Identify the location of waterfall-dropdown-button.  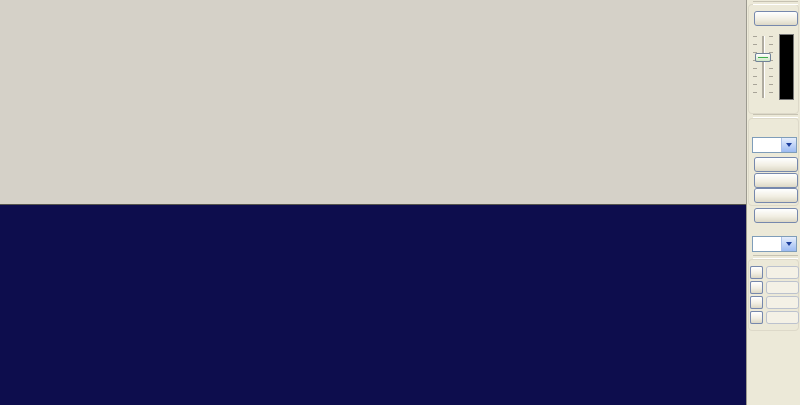
(788, 244).